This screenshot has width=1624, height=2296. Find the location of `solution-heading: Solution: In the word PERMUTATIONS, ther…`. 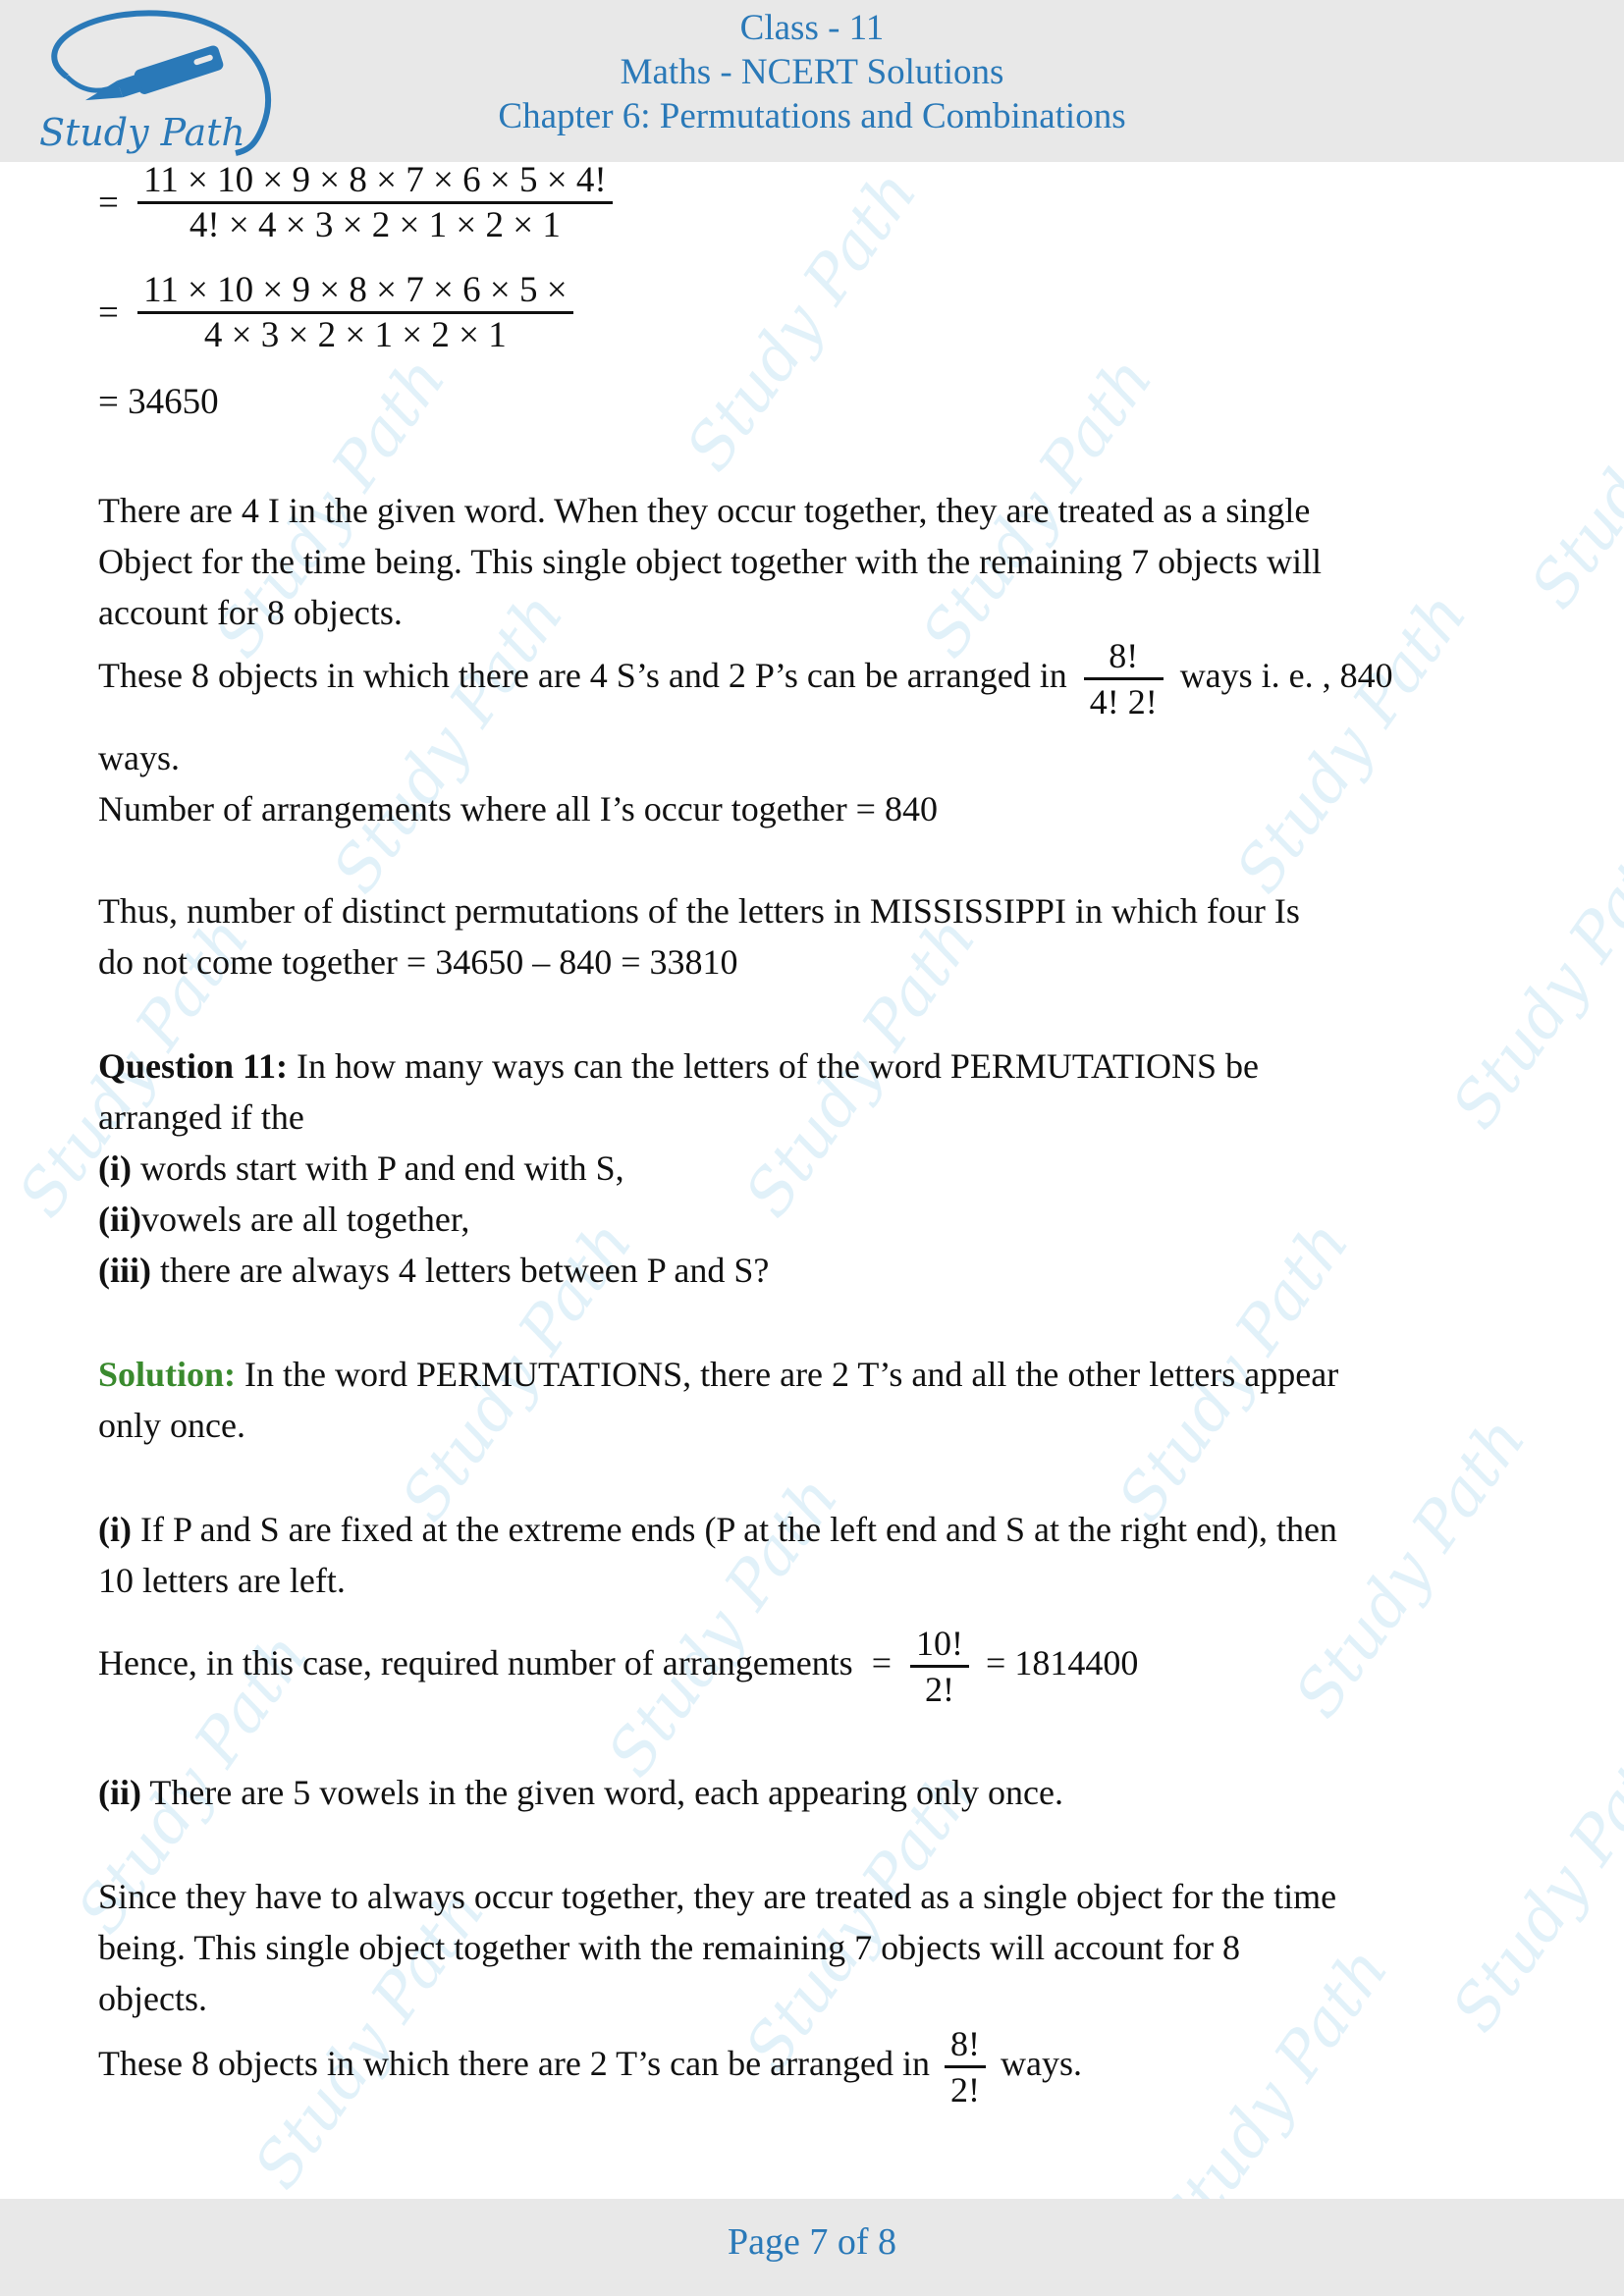

solution-heading: Solution: In the word PERMUTATIONS, ther… is located at coordinates (718, 1374).